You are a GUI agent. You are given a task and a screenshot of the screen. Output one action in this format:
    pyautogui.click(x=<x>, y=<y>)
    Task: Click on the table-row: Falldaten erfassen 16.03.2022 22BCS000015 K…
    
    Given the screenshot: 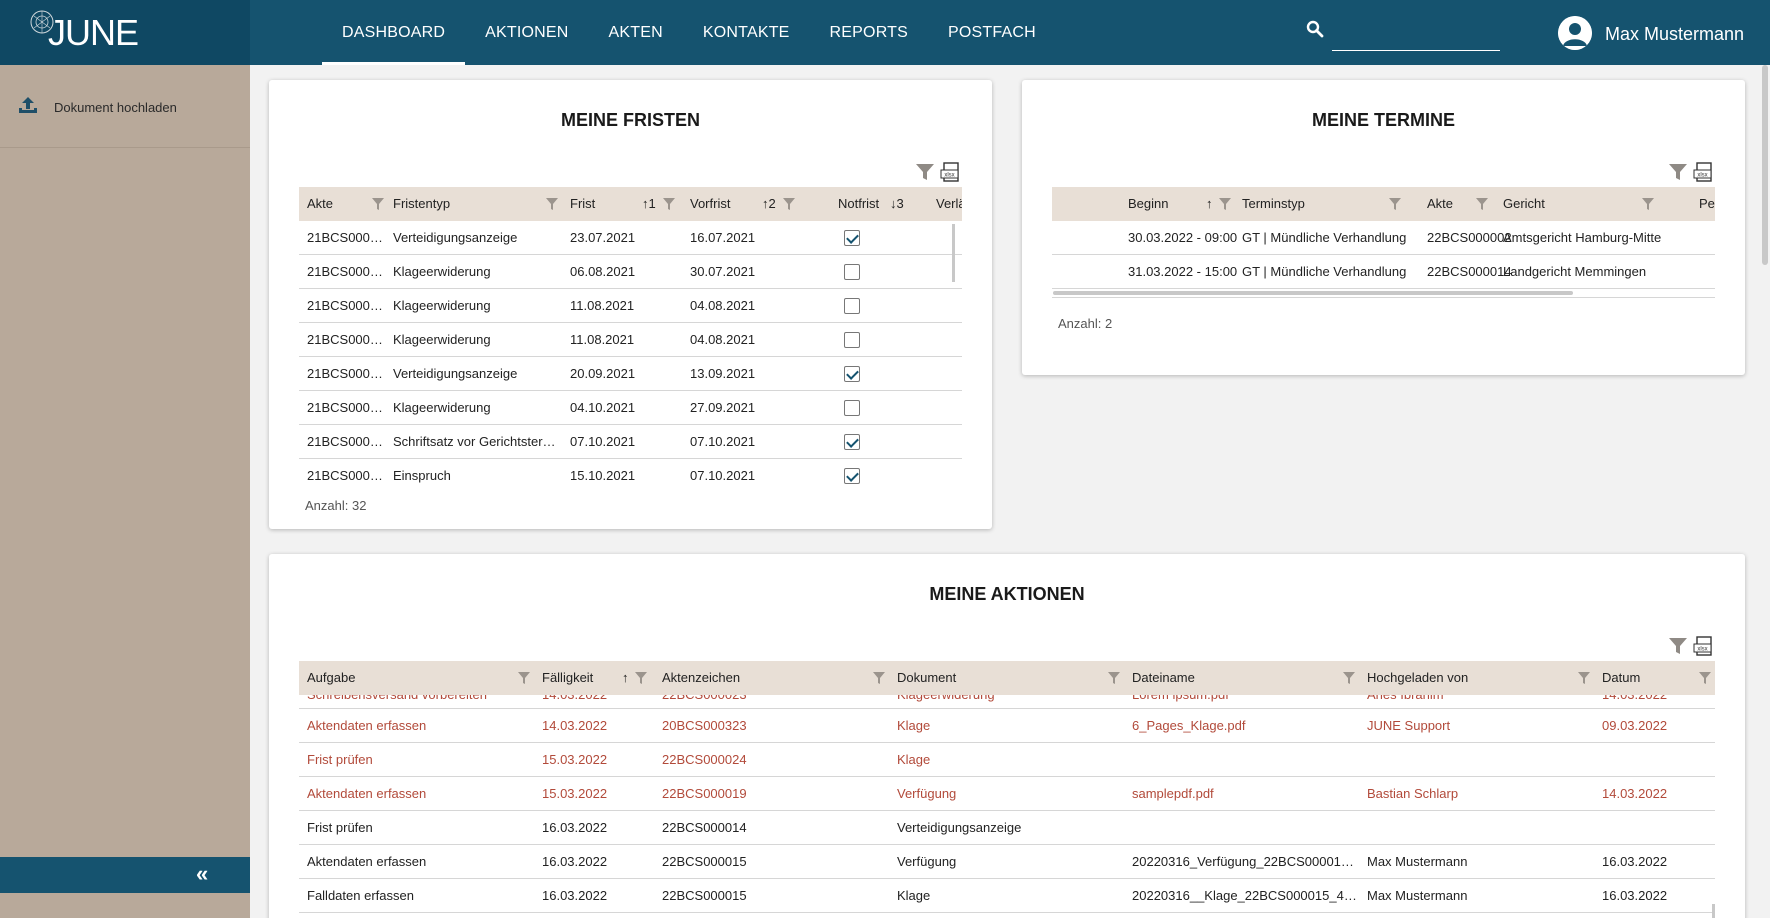 What is the action you would take?
    pyautogui.click(x=1007, y=896)
    